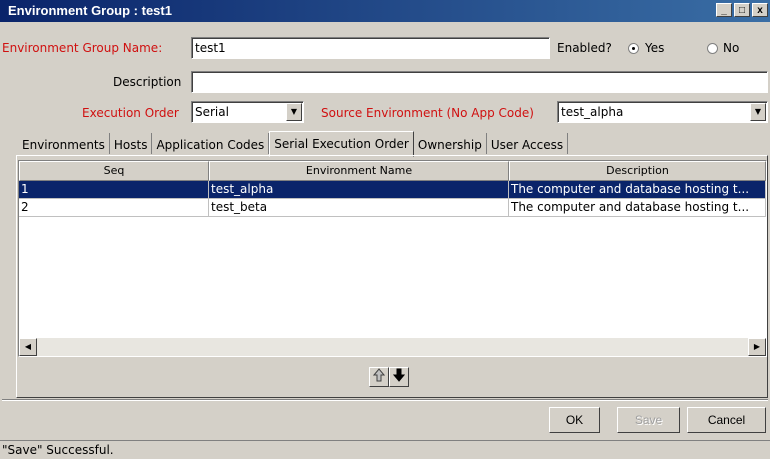  I want to click on cell-environment-name: test_beta, so click(359, 208).